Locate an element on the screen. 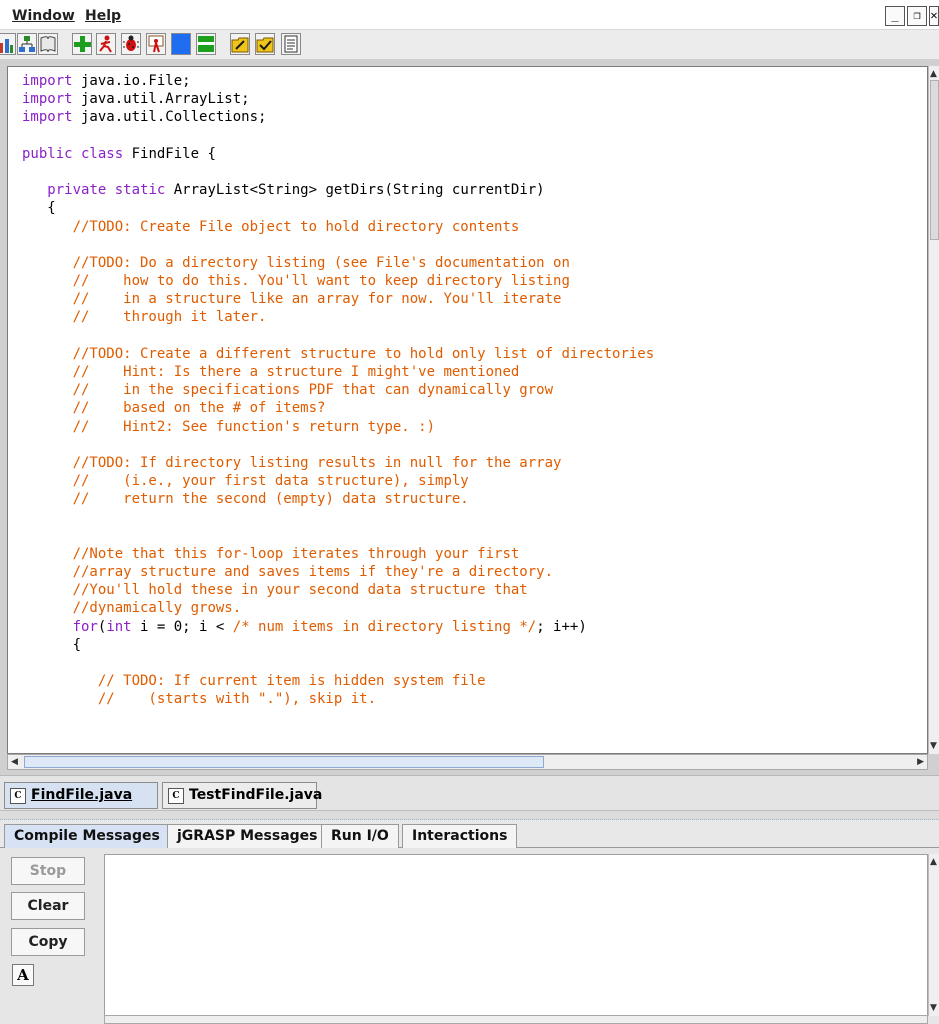 This screenshot has height=1024, width=939. keyword-token: public class is located at coordinates (73, 153).